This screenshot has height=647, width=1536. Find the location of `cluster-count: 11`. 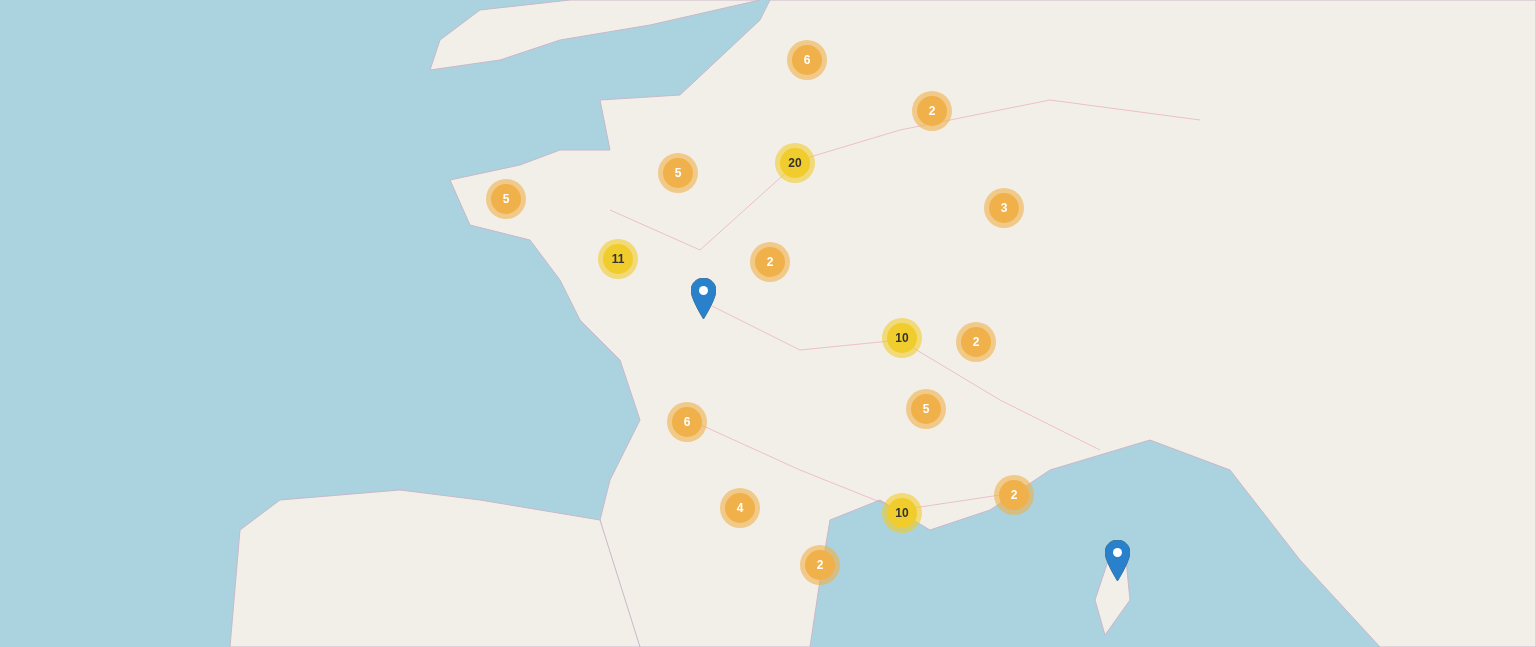

cluster-count: 11 is located at coordinates (618, 259).